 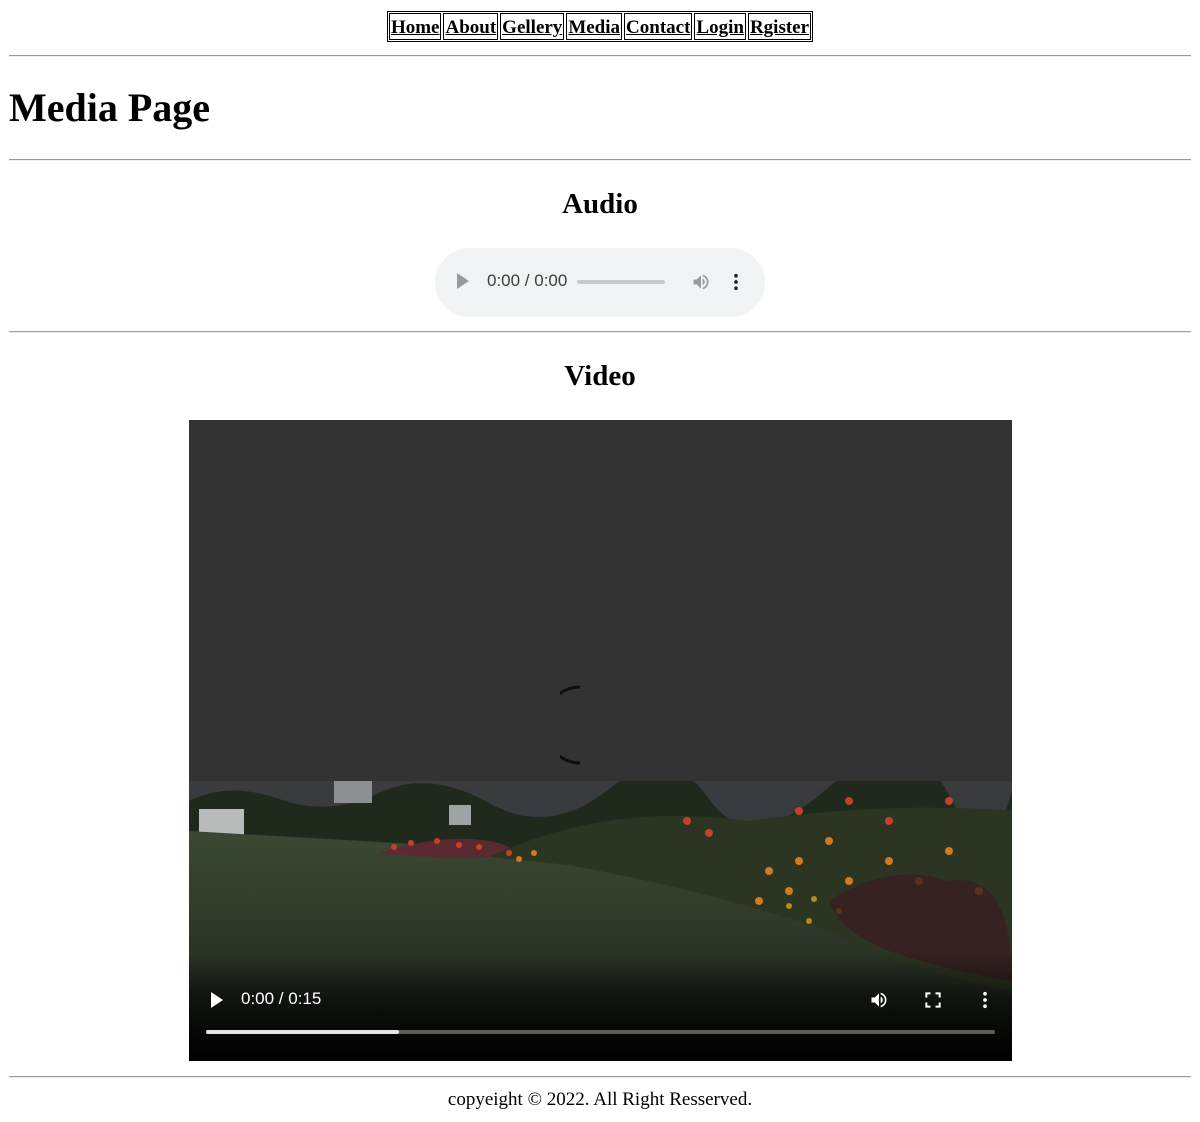 What do you see at coordinates (621, 282) in the screenshot?
I see `audio-progress-bar` at bounding box center [621, 282].